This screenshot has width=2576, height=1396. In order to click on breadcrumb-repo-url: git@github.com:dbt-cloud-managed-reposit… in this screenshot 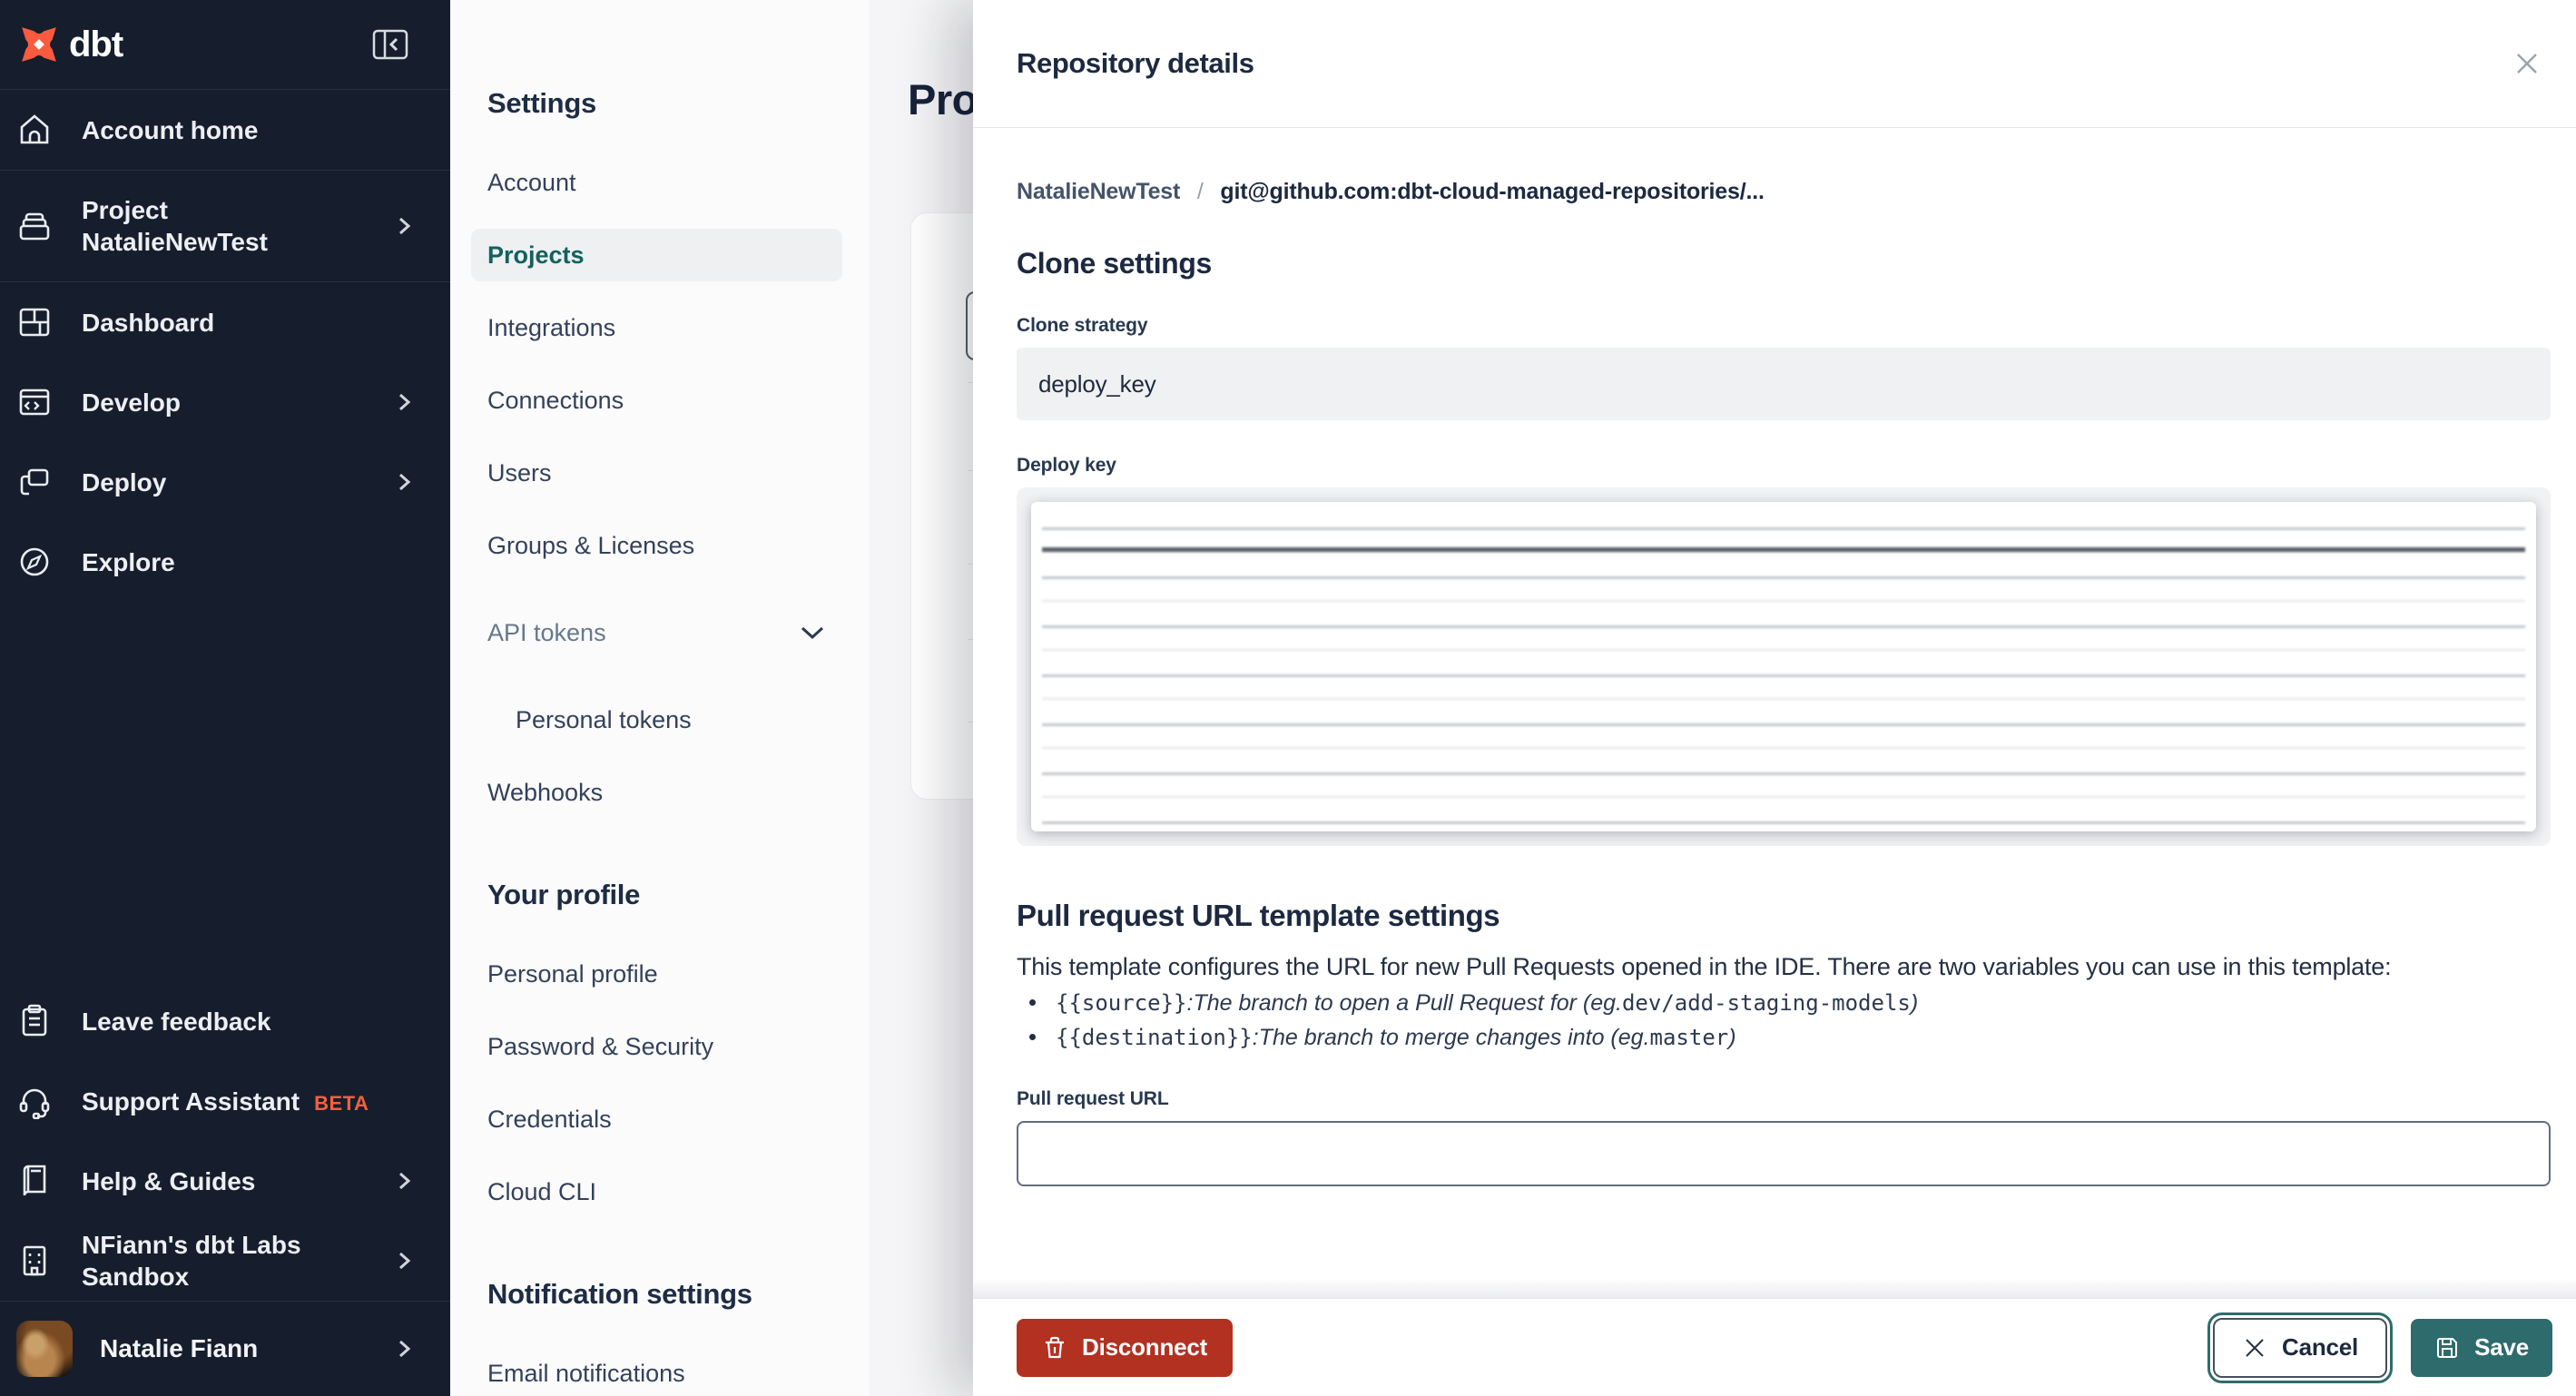, I will do `click(1492, 191)`.